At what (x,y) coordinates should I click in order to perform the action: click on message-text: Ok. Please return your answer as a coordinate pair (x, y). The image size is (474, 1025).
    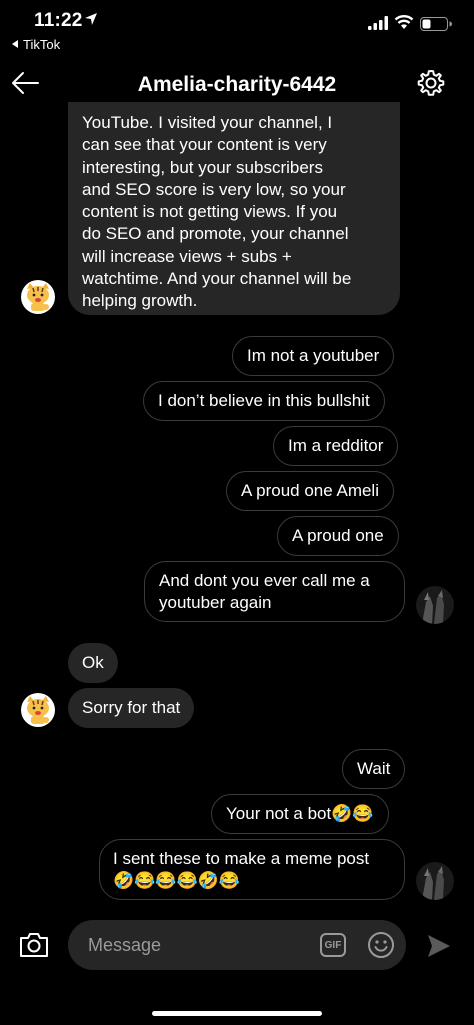
    Looking at the image, I should click on (93, 662).